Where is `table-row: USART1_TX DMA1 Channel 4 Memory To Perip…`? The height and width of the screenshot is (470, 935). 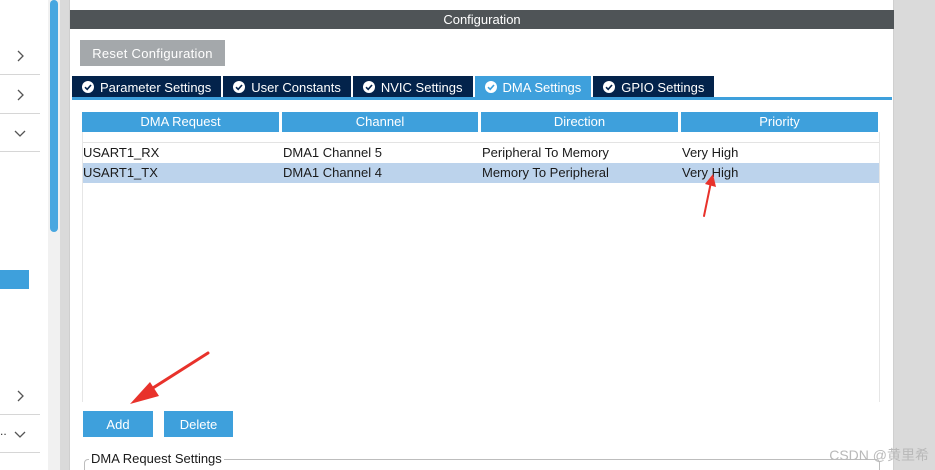 table-row: USART1_TX DMA1 Channel 4 Memory To Perip… is located at coordinates (481, 173).